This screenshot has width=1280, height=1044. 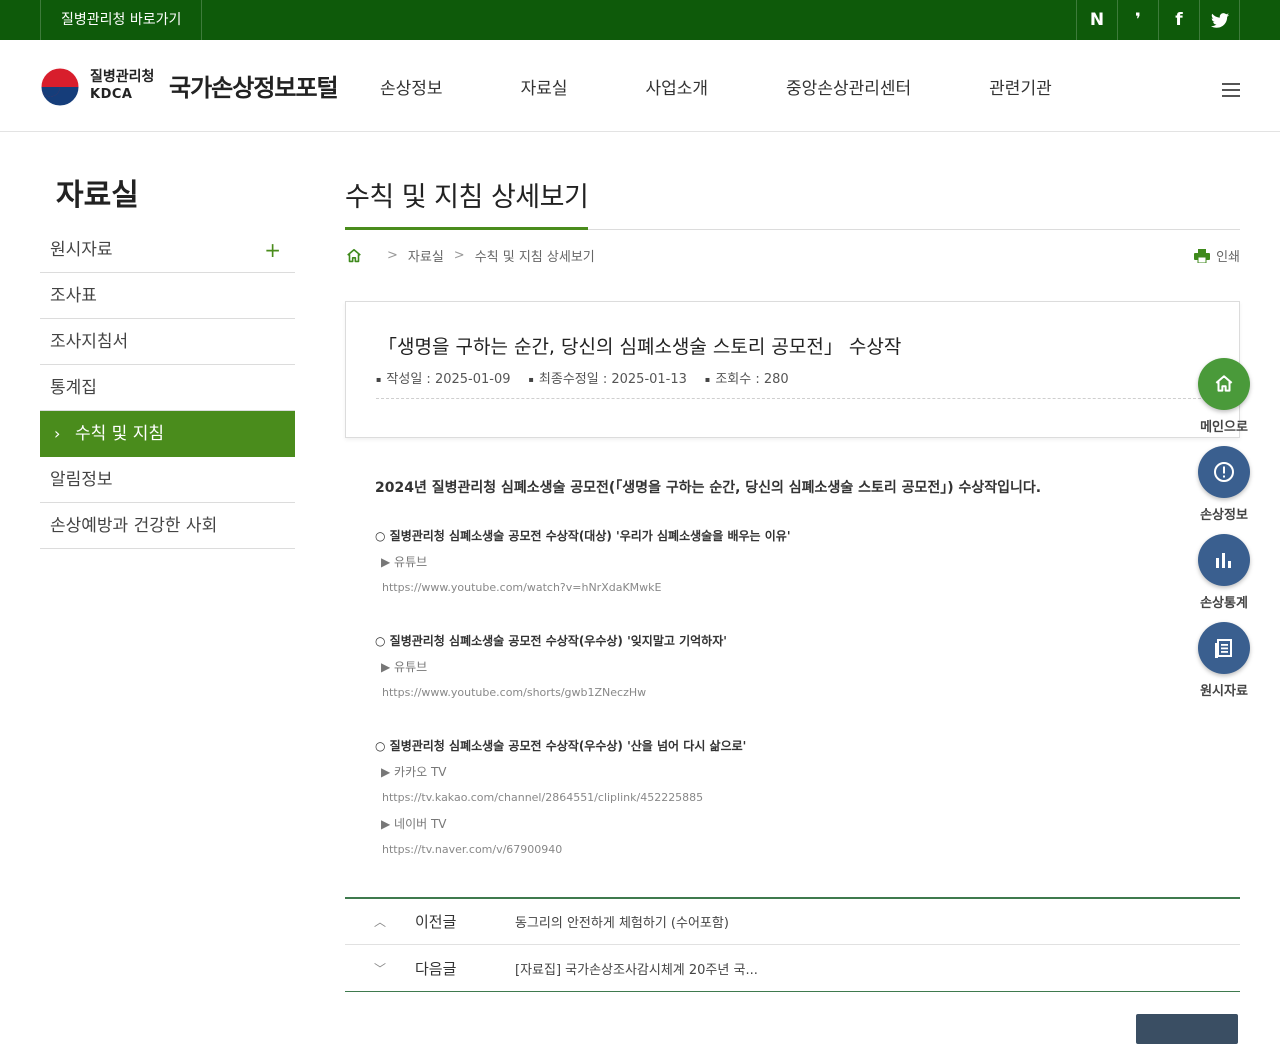 What do you see at coordinates (470, 255) in the screenshot?
I see `breadcrumb: > 자료실 > 수칙 및 지침 상세보기` at bounding box center [470, 255].